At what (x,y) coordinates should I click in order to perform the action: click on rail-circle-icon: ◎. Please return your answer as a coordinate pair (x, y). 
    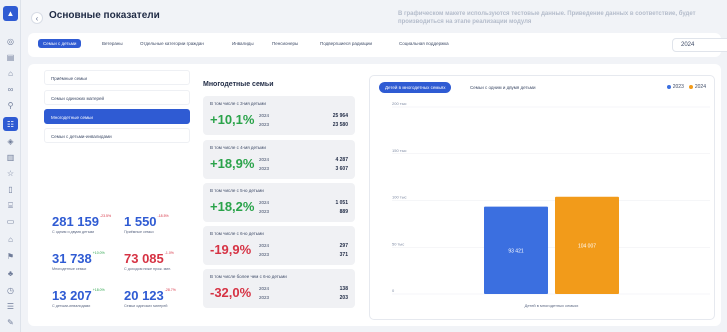
    Looking at the image, I should click on (10, 41).